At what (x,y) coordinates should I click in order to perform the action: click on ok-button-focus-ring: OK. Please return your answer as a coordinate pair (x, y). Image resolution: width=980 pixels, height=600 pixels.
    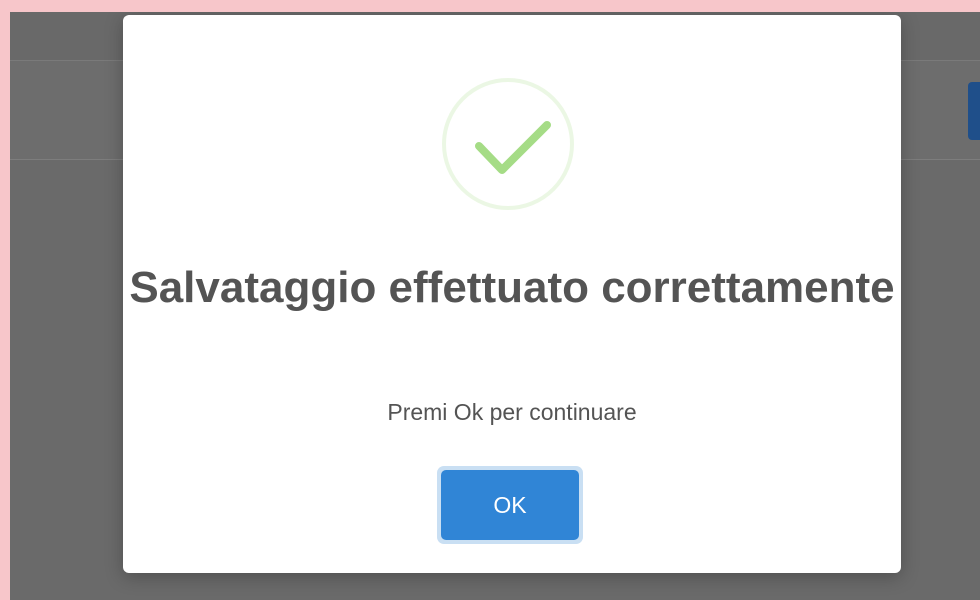
    Looking at the image, I should click on (510, 505).